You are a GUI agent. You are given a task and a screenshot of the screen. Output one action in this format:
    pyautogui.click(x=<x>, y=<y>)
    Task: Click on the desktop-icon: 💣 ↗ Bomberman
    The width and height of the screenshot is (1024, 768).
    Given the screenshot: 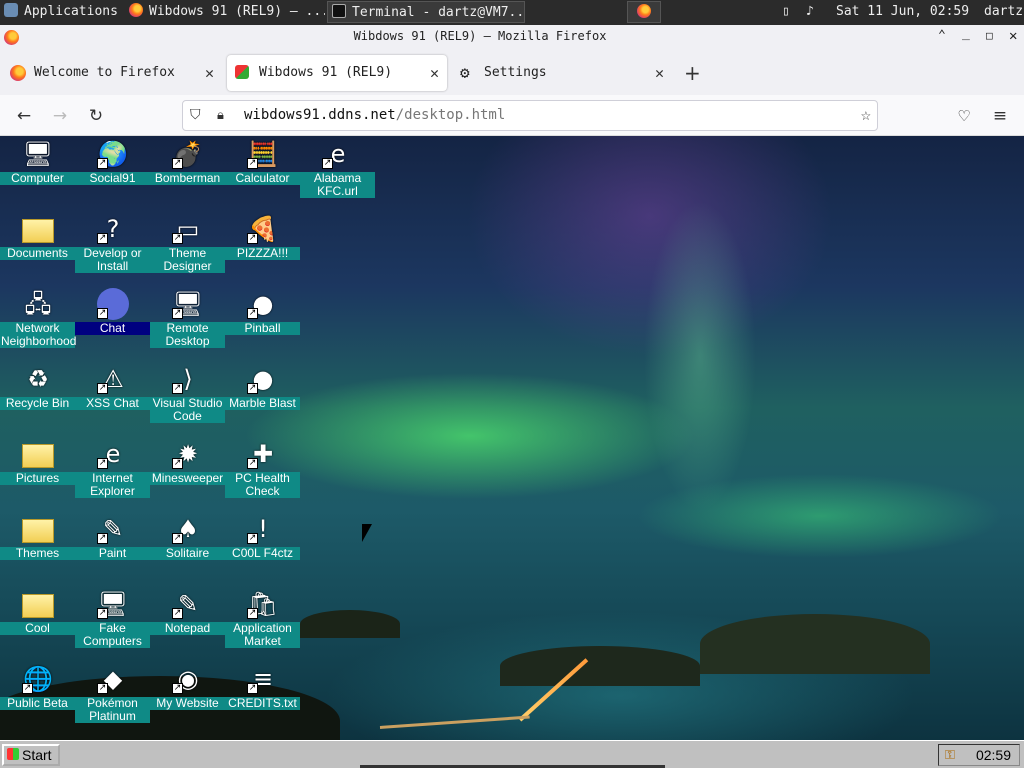 What is the action you would take?
    pyautogui.click(x=187, y=173)
    